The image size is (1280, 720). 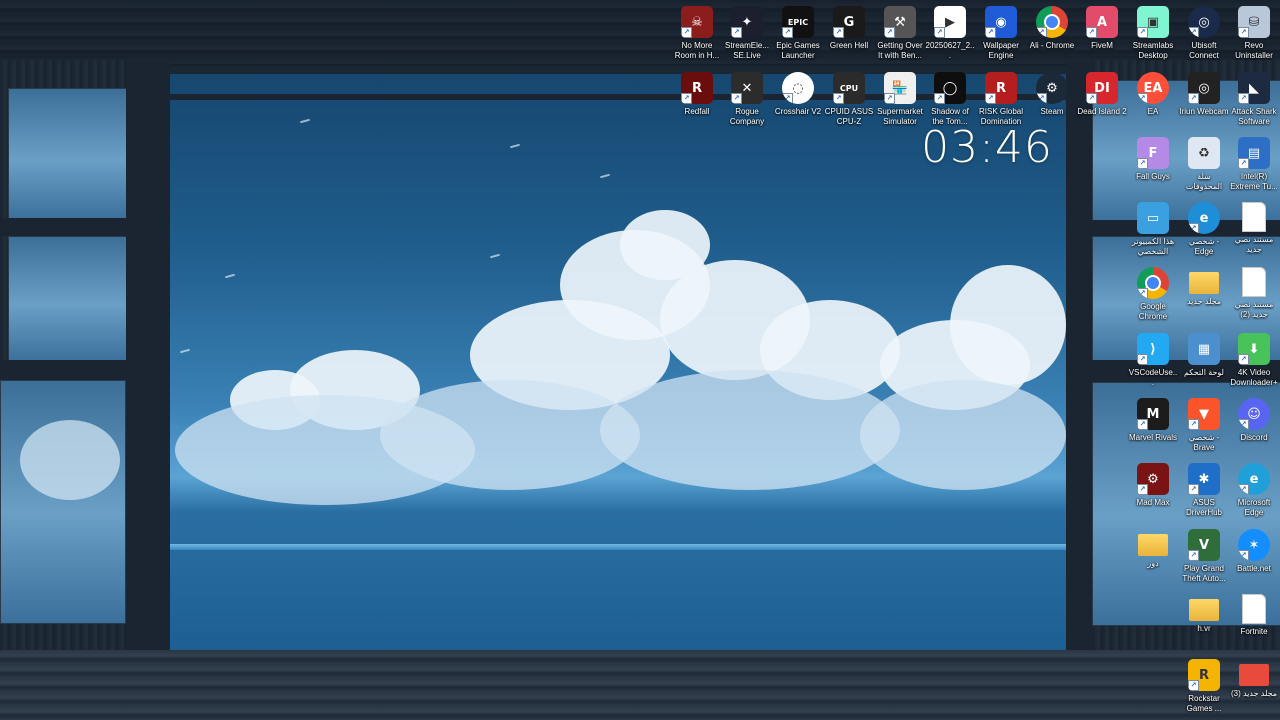 What do you see at coordinates (900, 98) in the screenshot?
I see `desktop-icon: 🏪 ↗ Supermarket Simulator` at bounding box center [900, 98].